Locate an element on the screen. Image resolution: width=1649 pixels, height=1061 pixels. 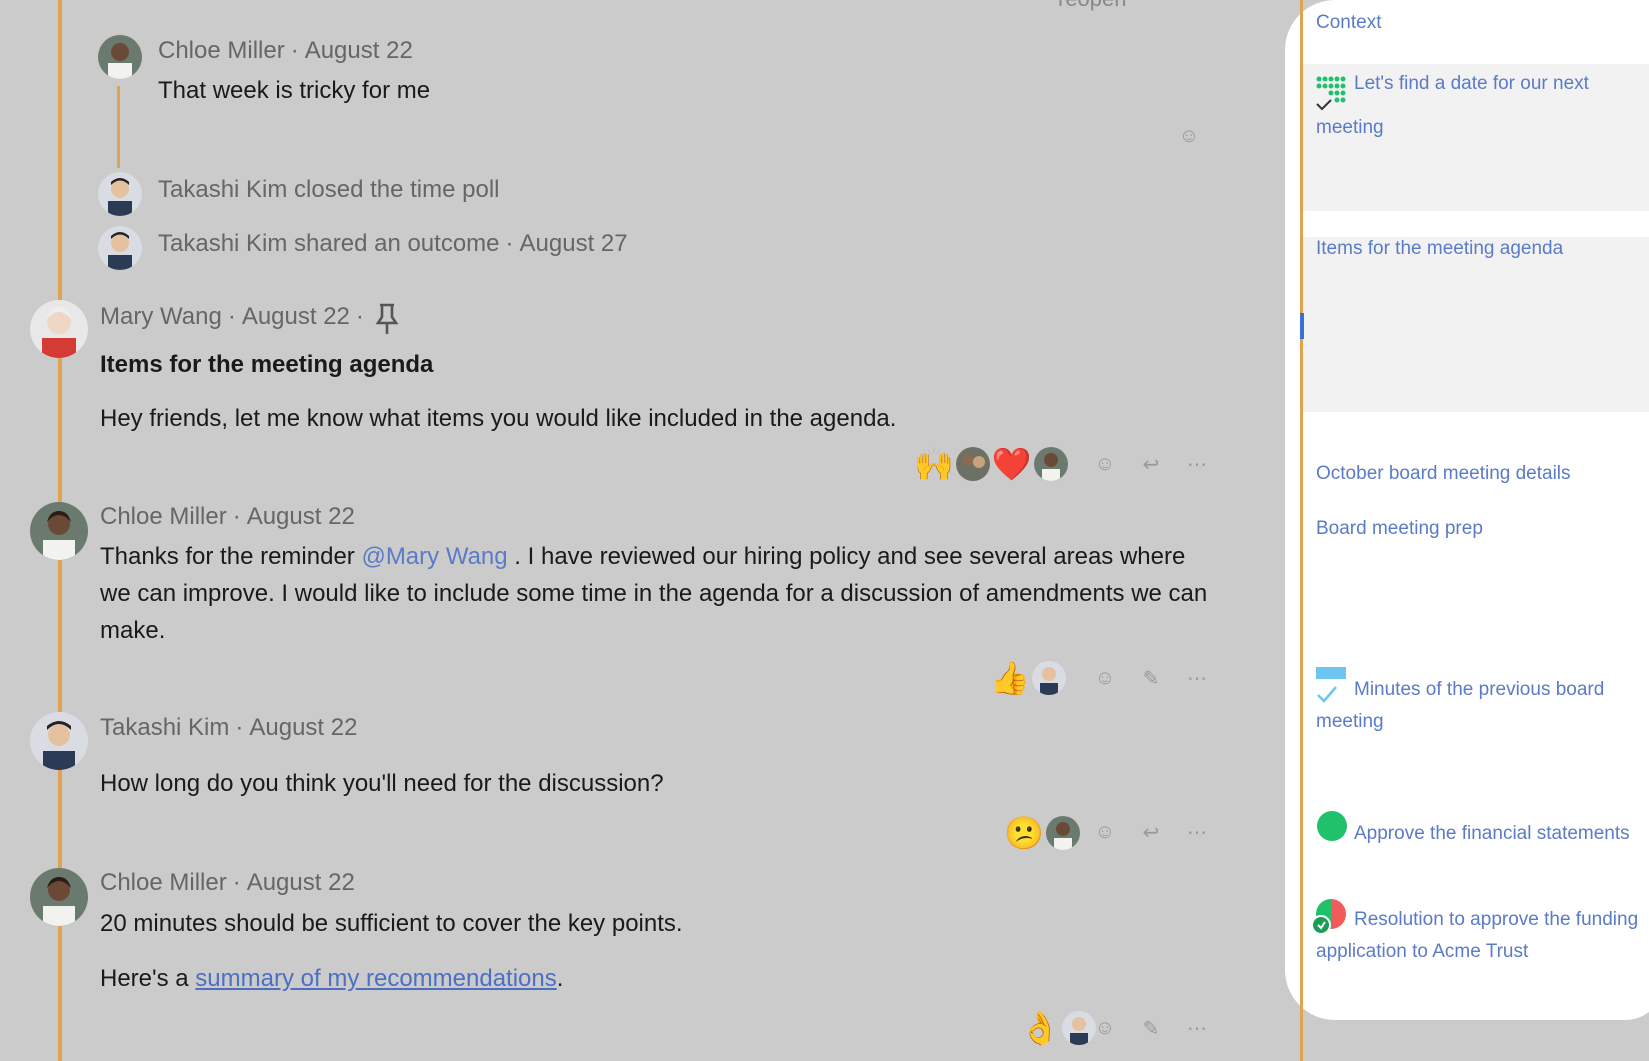
reaction-ok-hand: 👌 is located at coordinates (1040, 1028).